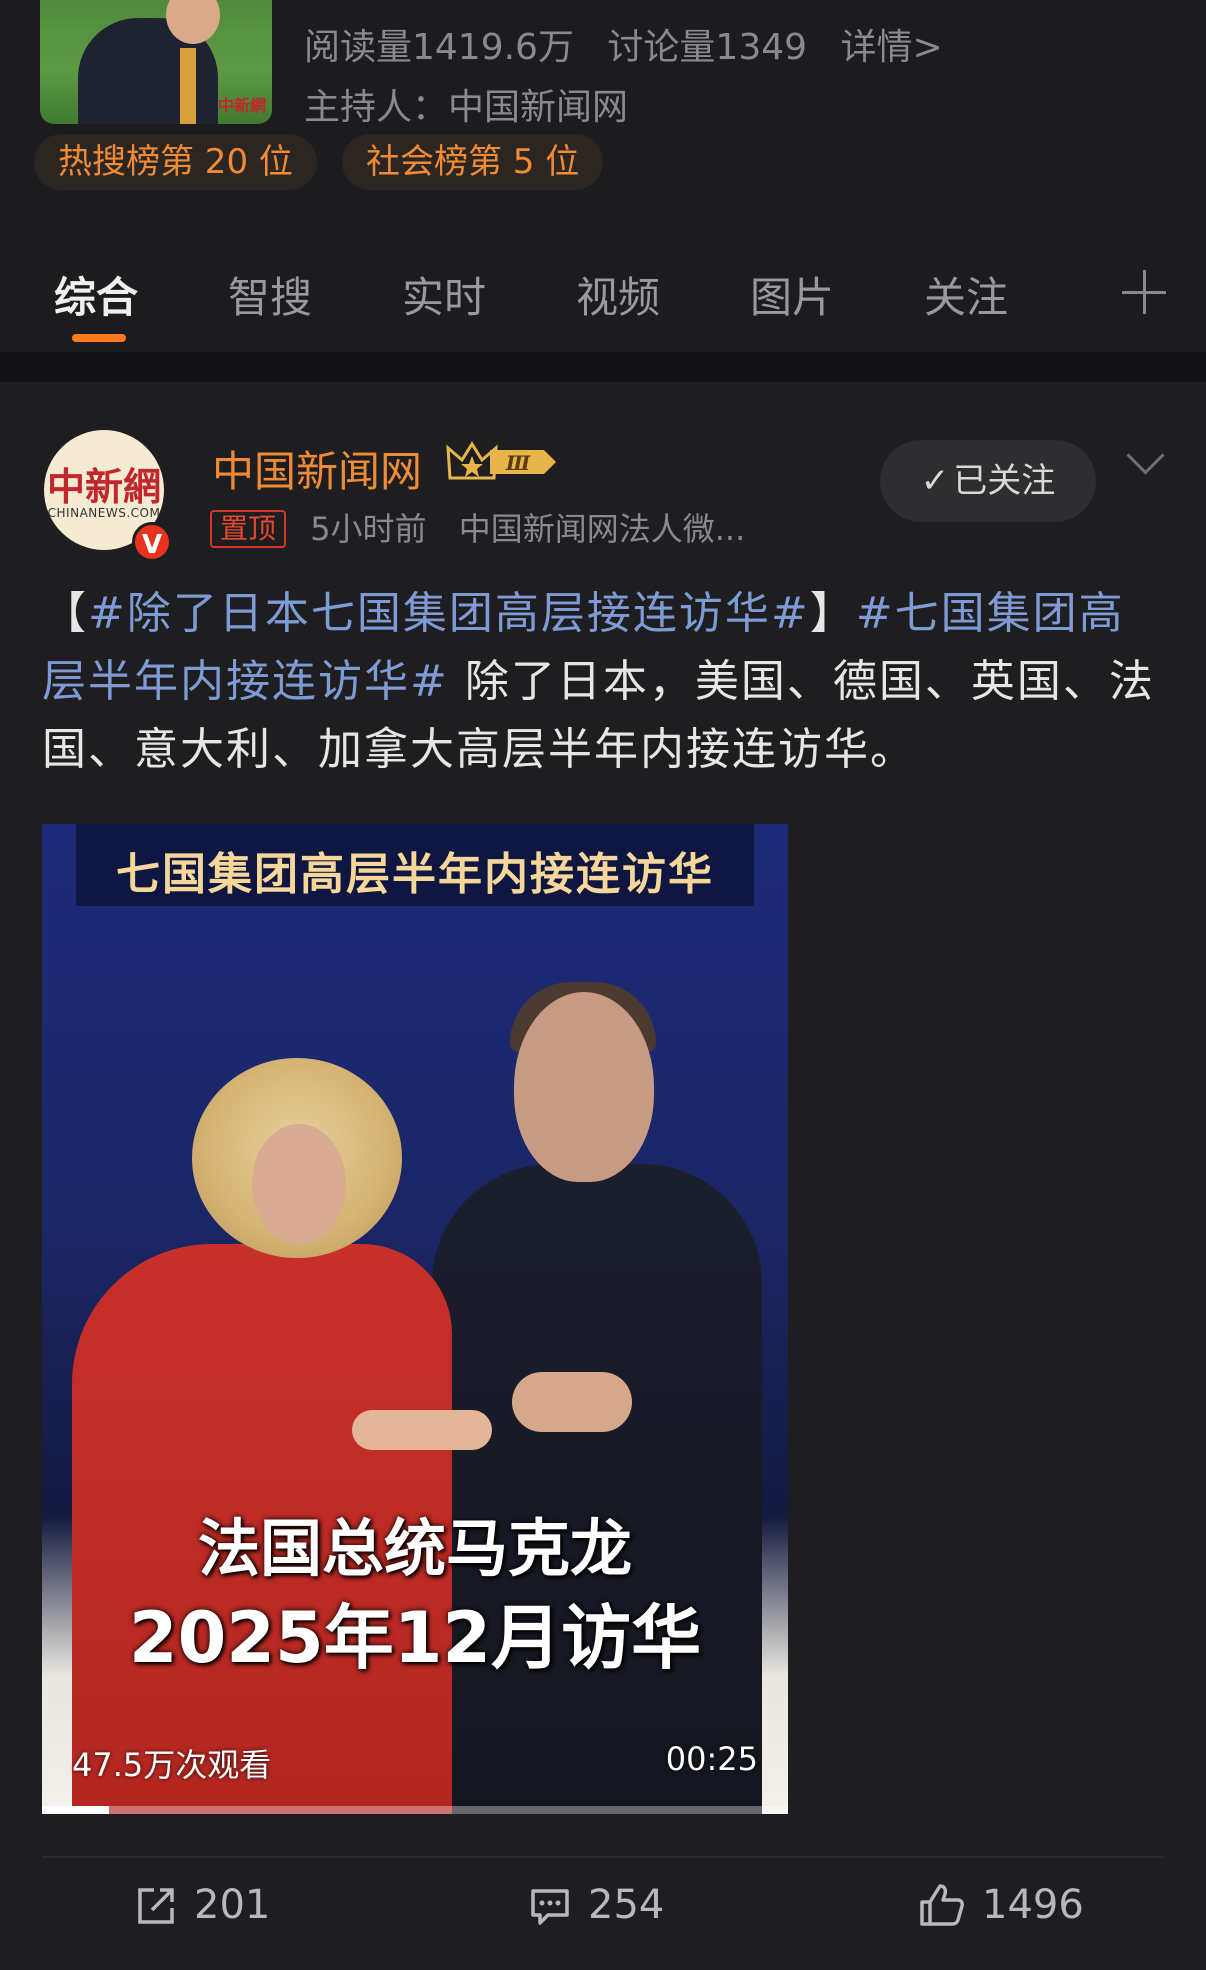 The image size is (1206, 1970). What do you see at coordinates (156, 62) in the screenshot?
I see `topic-thumbnail: 中新網` at bounding box center [156, 62].